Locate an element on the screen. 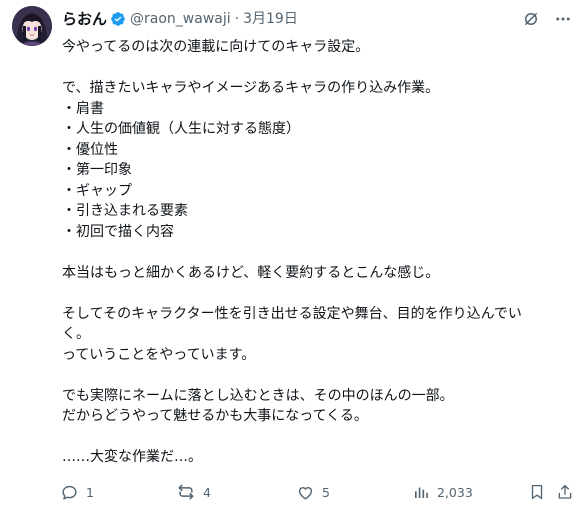 Image resolution: width=584 pixels, height=507 pixels. avatar is located at coordinates (32, 26).